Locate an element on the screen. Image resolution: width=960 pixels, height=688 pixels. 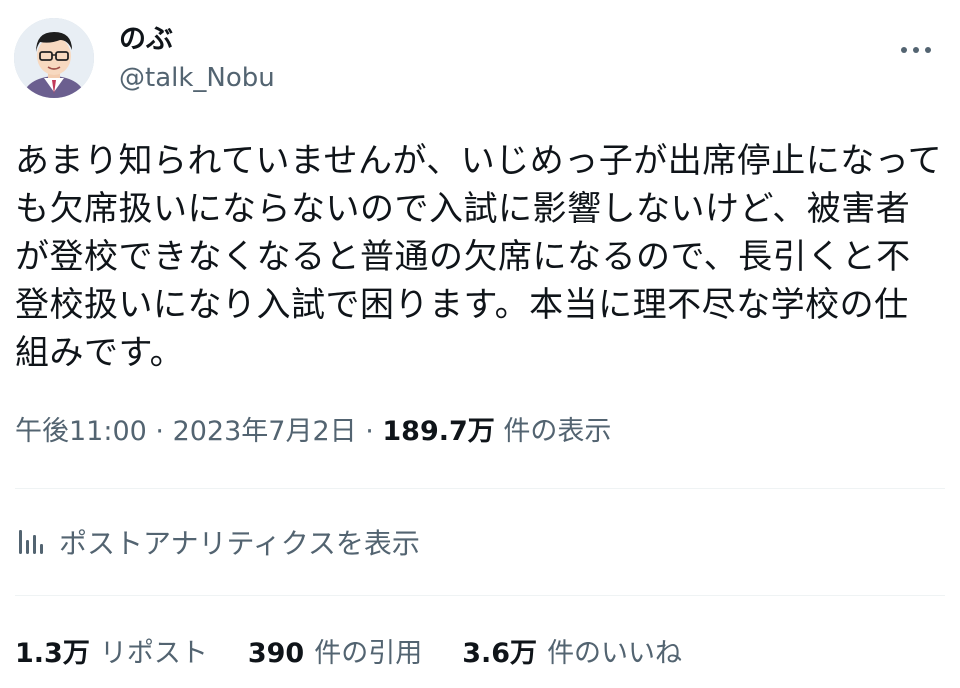
likes-label: 件のいいね is located at coordinates (615, 653).